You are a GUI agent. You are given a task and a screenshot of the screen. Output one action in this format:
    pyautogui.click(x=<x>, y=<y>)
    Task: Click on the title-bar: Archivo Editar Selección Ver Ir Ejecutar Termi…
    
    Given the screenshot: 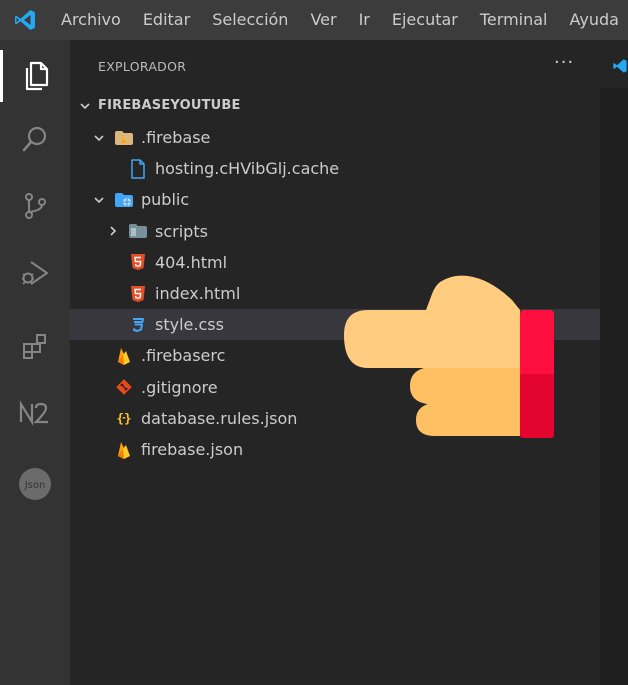 What is the action you would take?
    pyautogui.click(x=314, y=20)
    